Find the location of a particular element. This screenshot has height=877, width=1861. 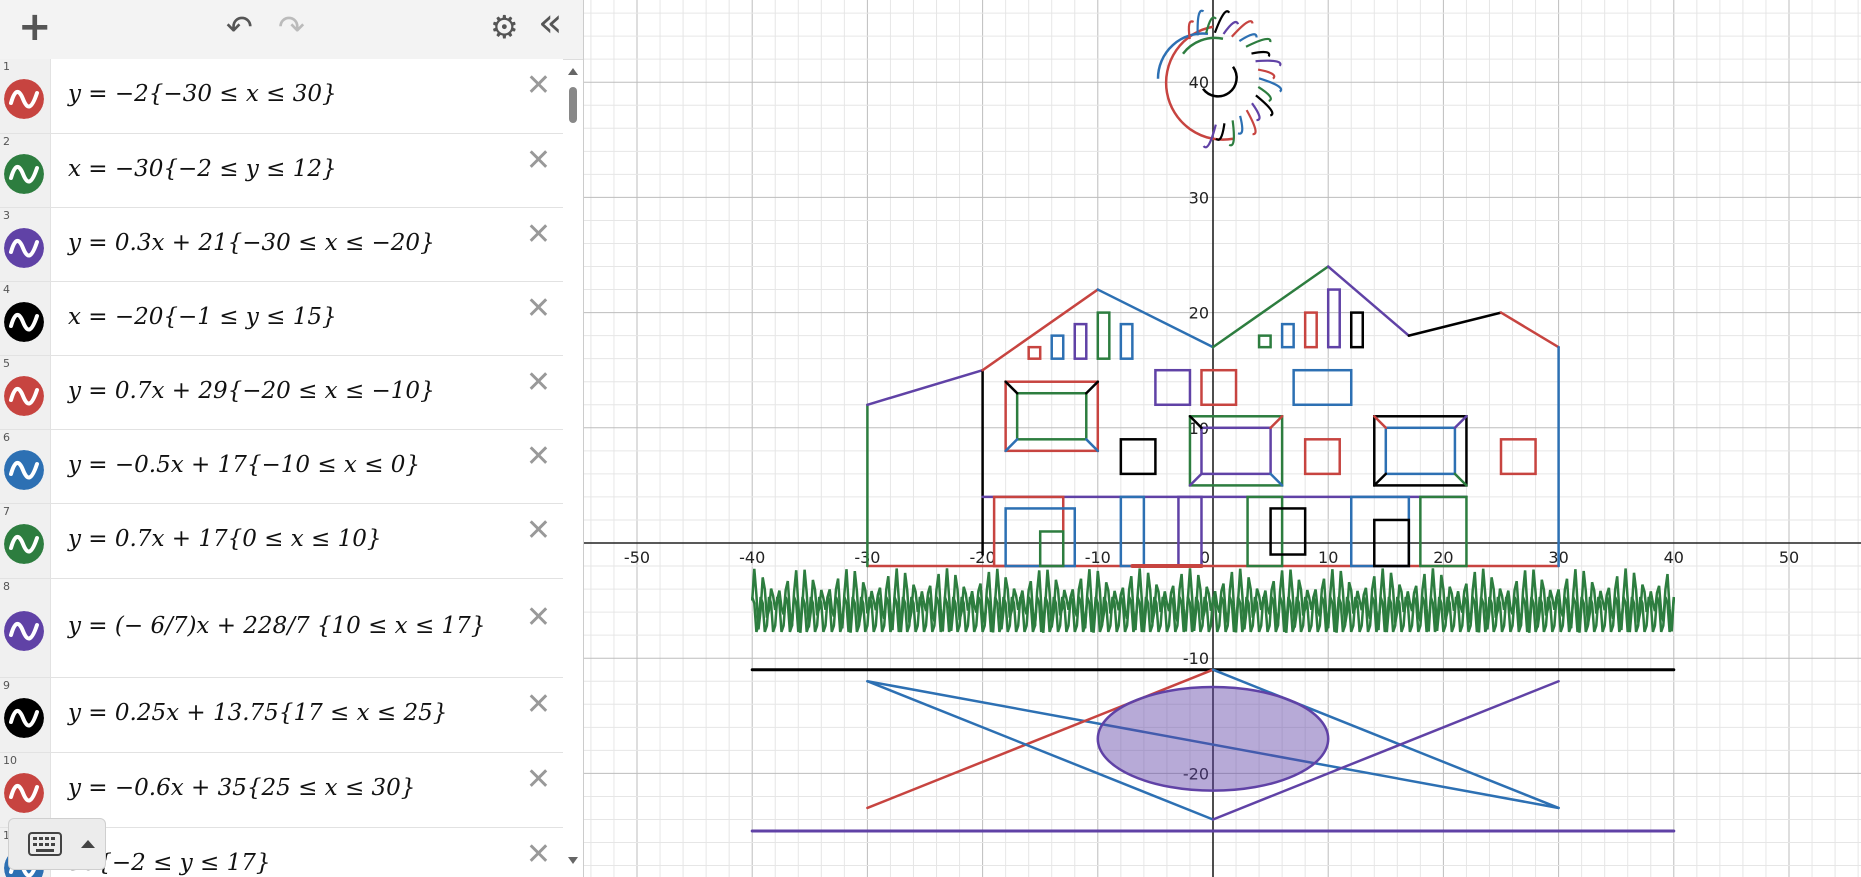

expression-input: y = (− 6/7)x + 228/7 {10 ≤ x ≤ 17} is located at coordinates (276, 626).